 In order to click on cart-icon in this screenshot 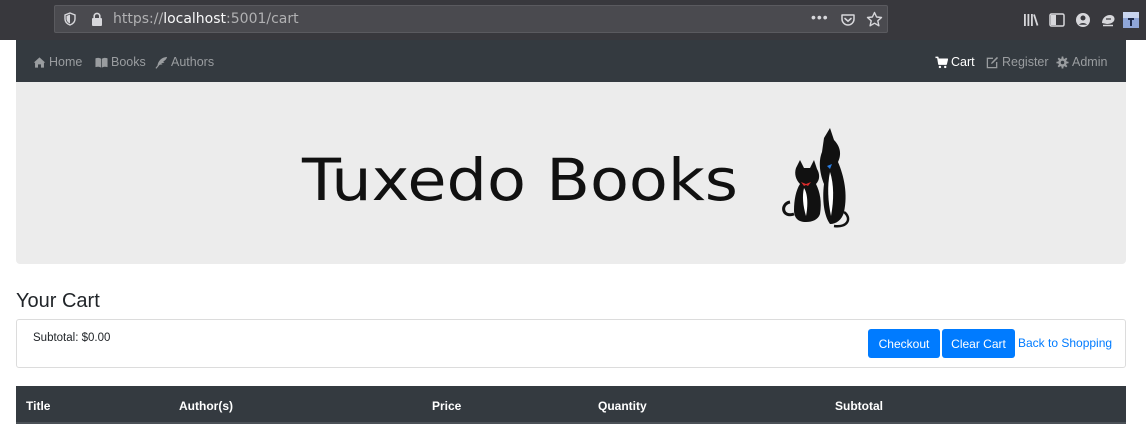, I will do `click(941, 62)`.